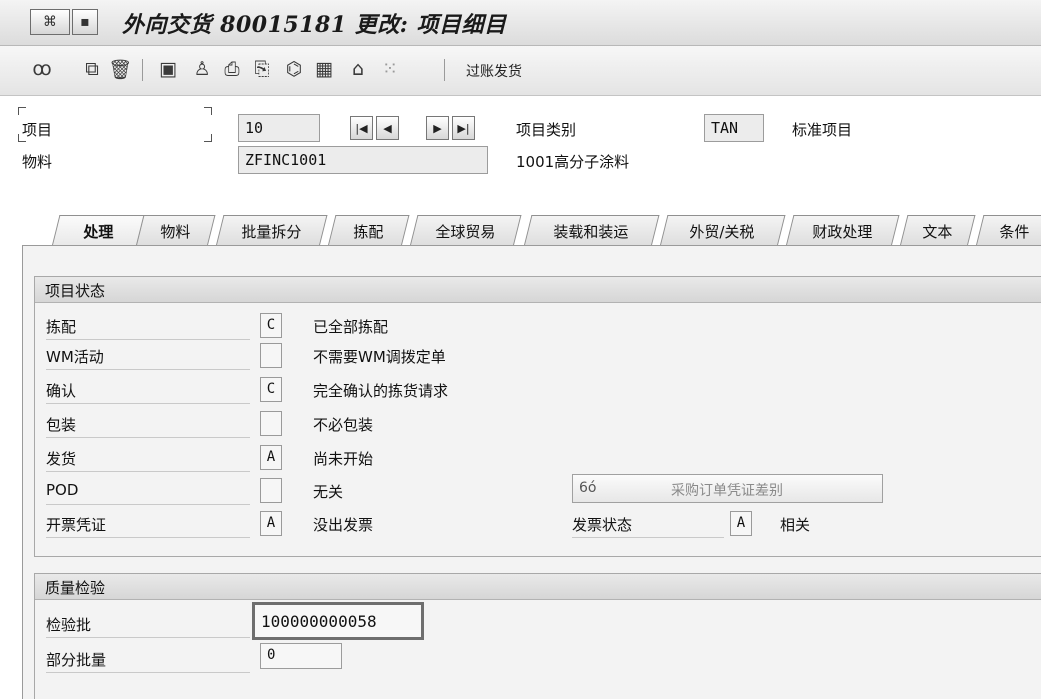 Image resolution: width=1041 pixels, height=699 pixels. I want to click on status-desc-picking: 已全部拣配, so click(351, 327).